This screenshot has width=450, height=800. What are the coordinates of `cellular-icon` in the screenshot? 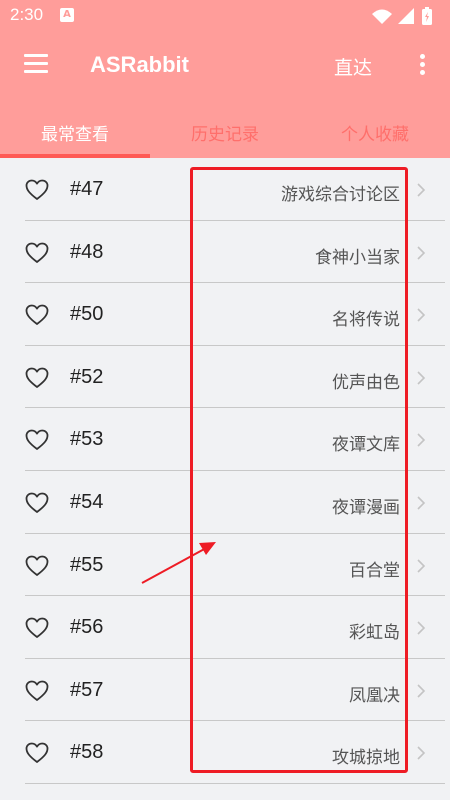 It's located at (406, 16).